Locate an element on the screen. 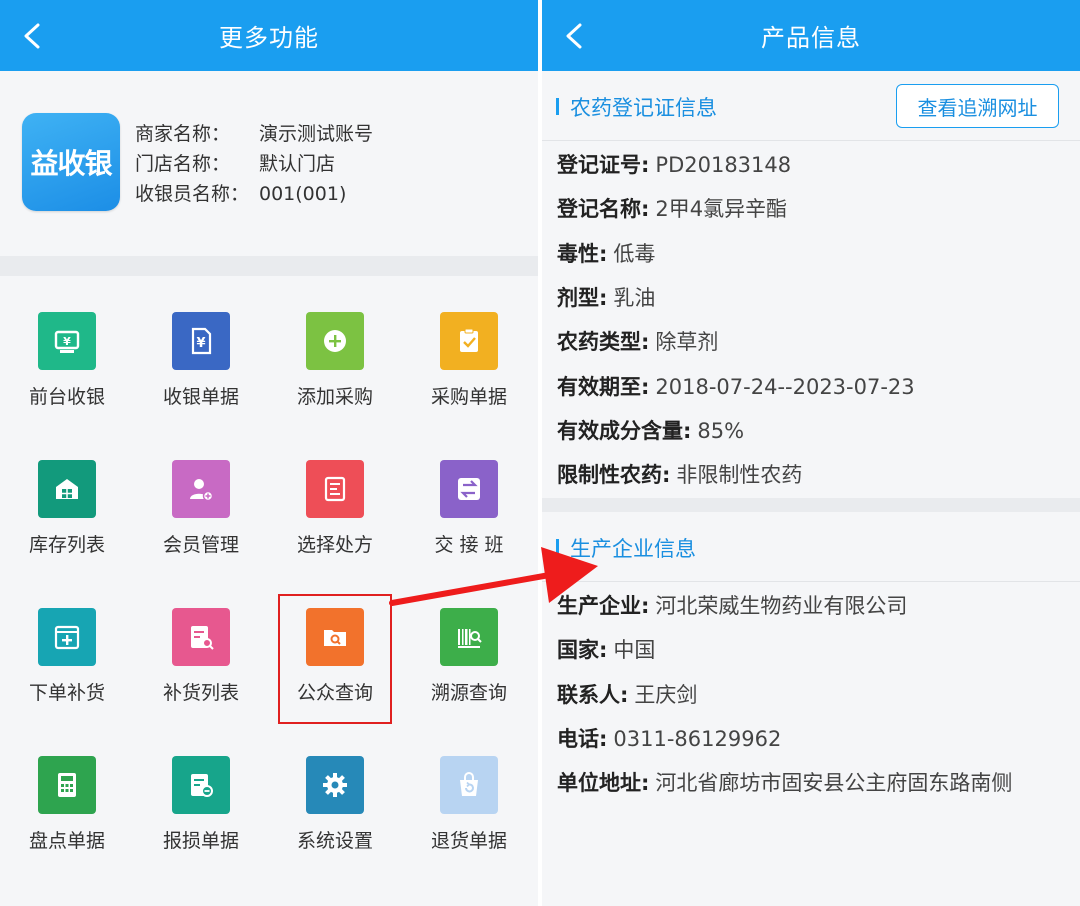 Image resolution: width=1080 pixels, height=906 pixels. top-bar-left: 更多功能 is located at coordinates (269, 35).